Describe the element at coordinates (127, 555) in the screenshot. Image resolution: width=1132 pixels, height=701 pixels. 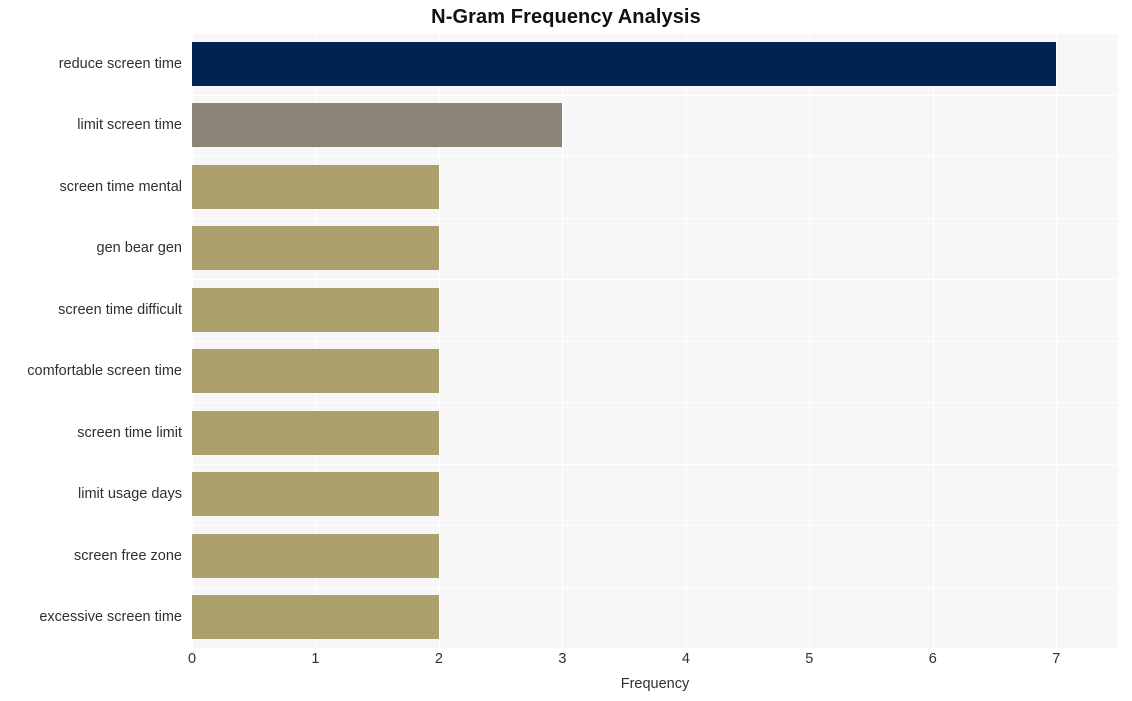
I see `y-axis-tick-label: screen free zone` at that location.